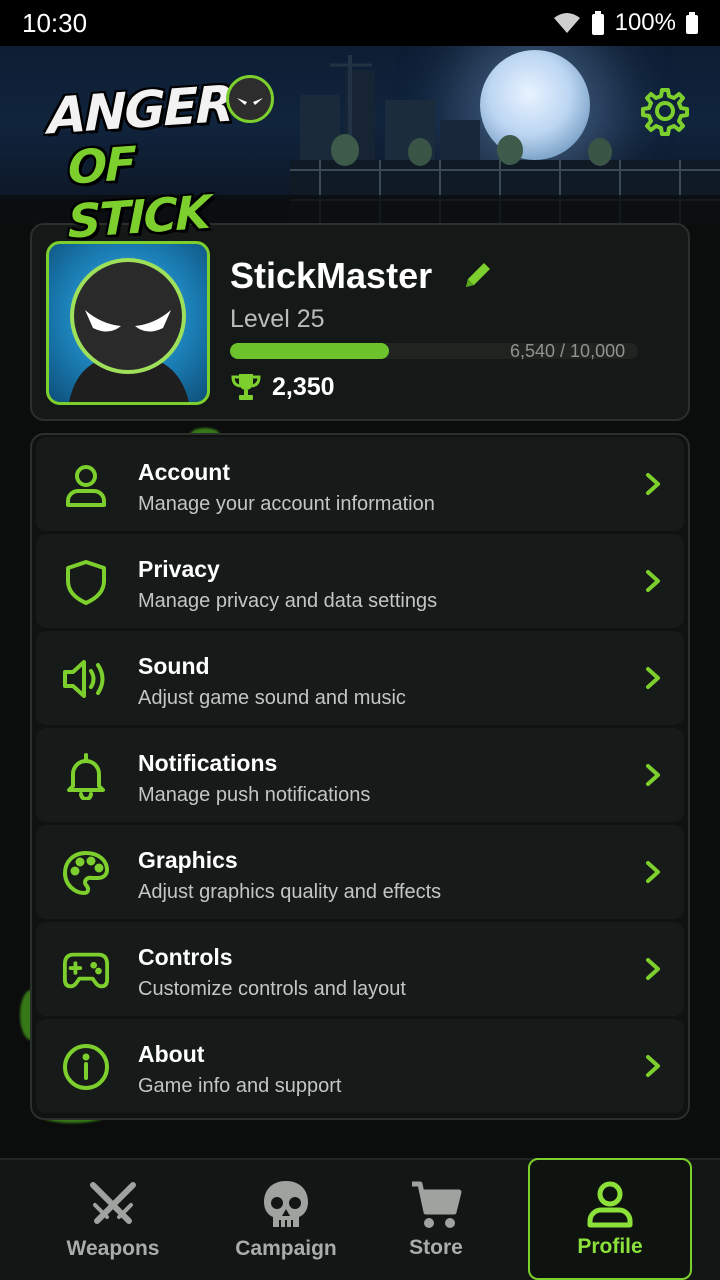  What do you see at coordinates (437, 1204) in the screenshot?
I see `cart-icon` at bounding box center [437, 1204].